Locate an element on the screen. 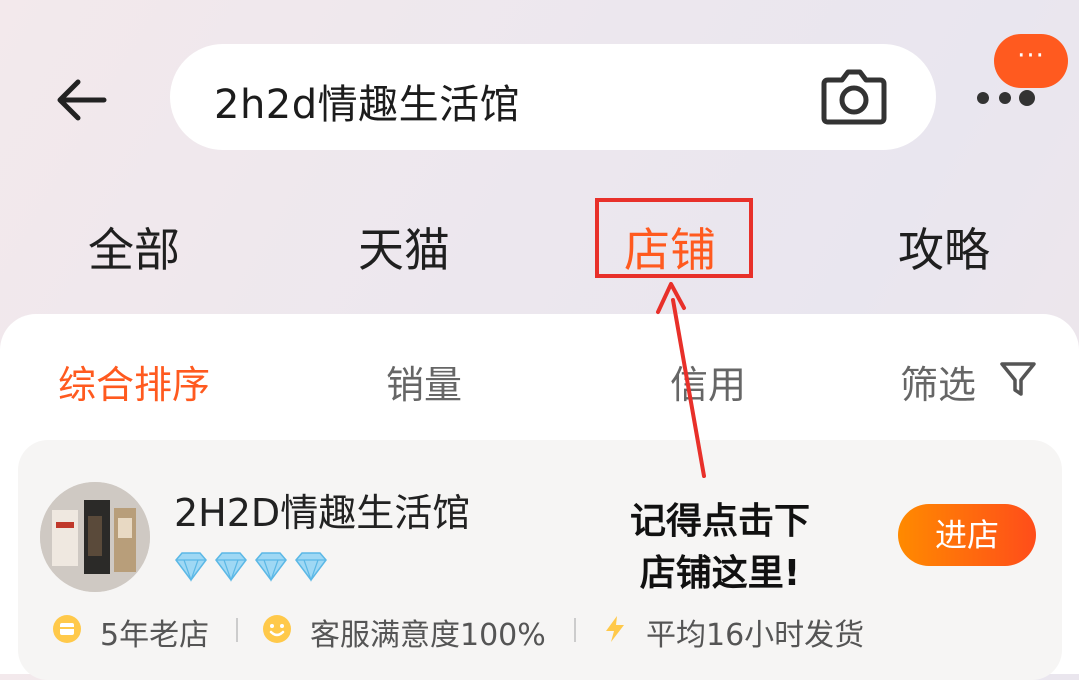 This screenshot has height=680, width=1079. tab-tmall: 天猫 is located at coordinates (404, 247).